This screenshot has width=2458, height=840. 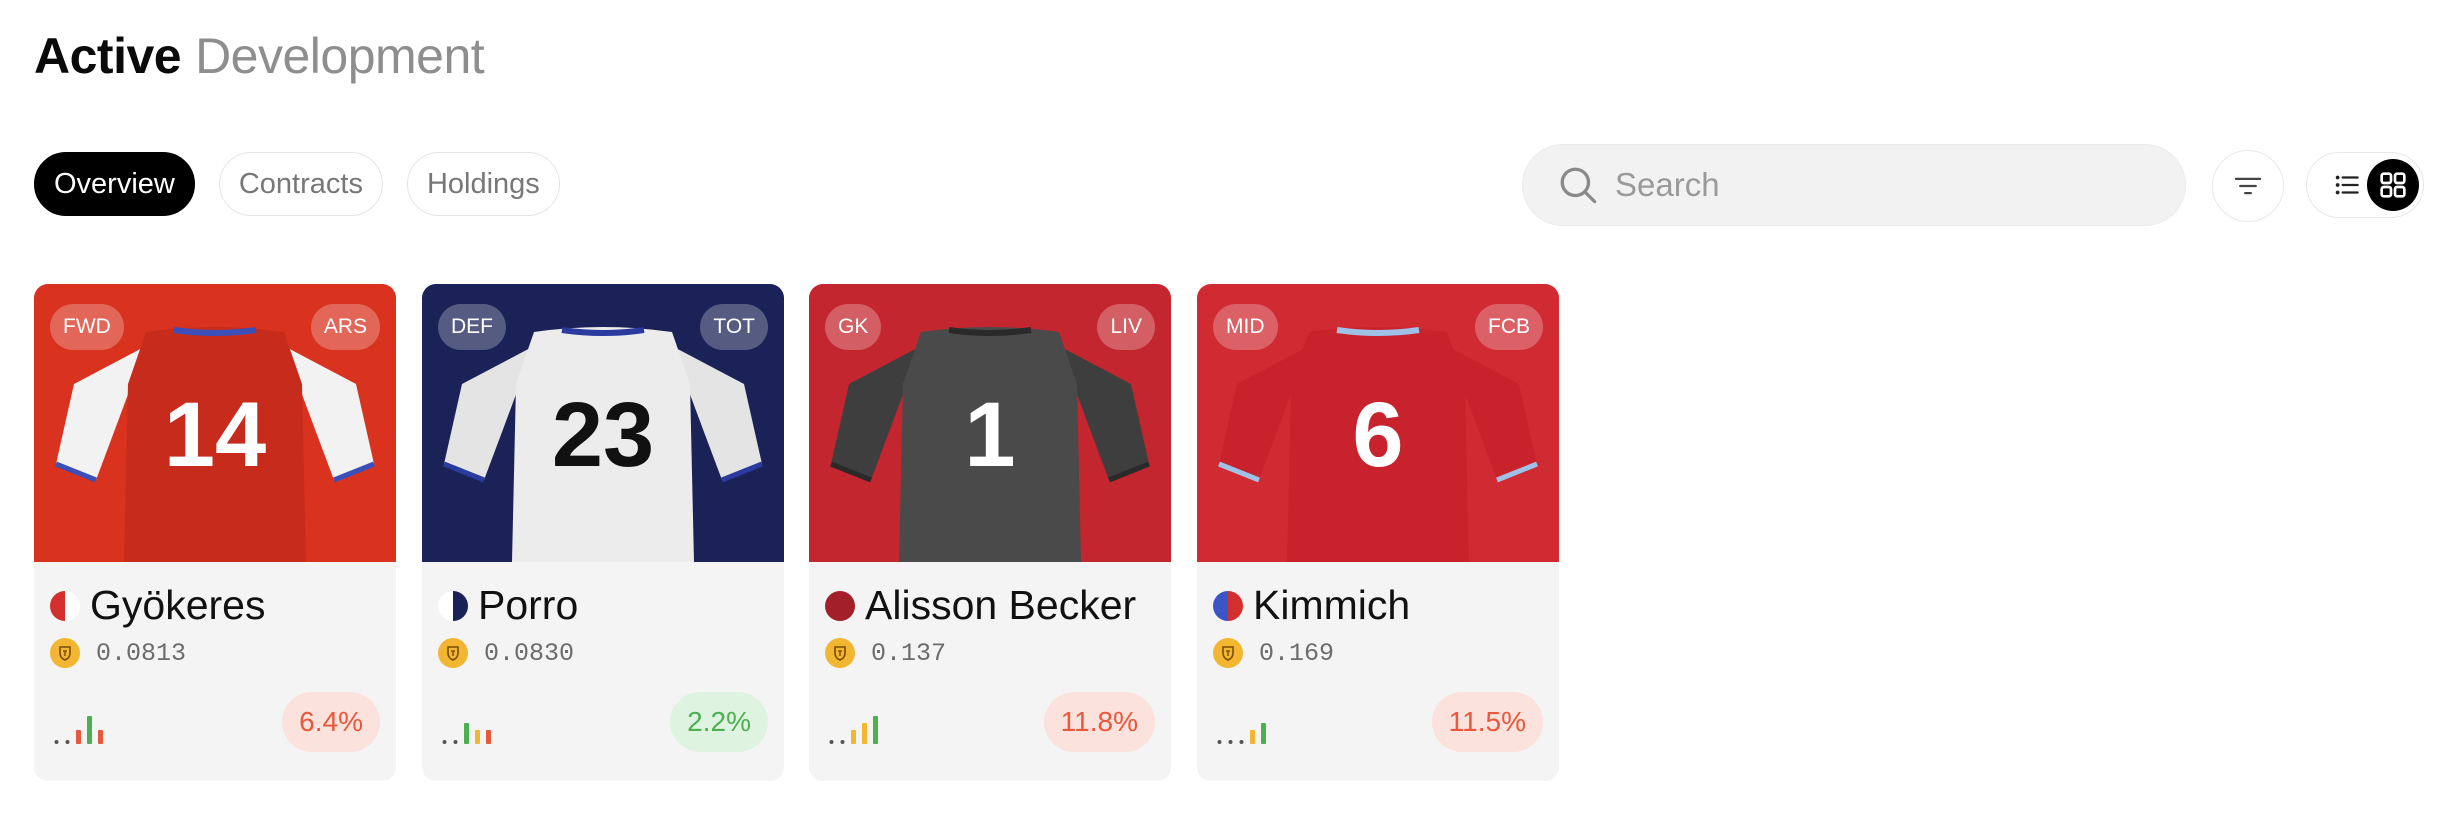 I want to click on position-badge: DEF, so click(x=472, y=327).